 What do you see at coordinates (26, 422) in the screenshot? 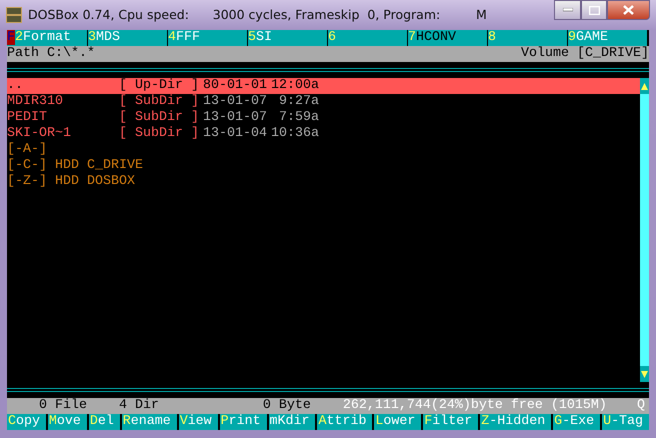
I see `command-key: Copy` at bounding box center [26, 422].